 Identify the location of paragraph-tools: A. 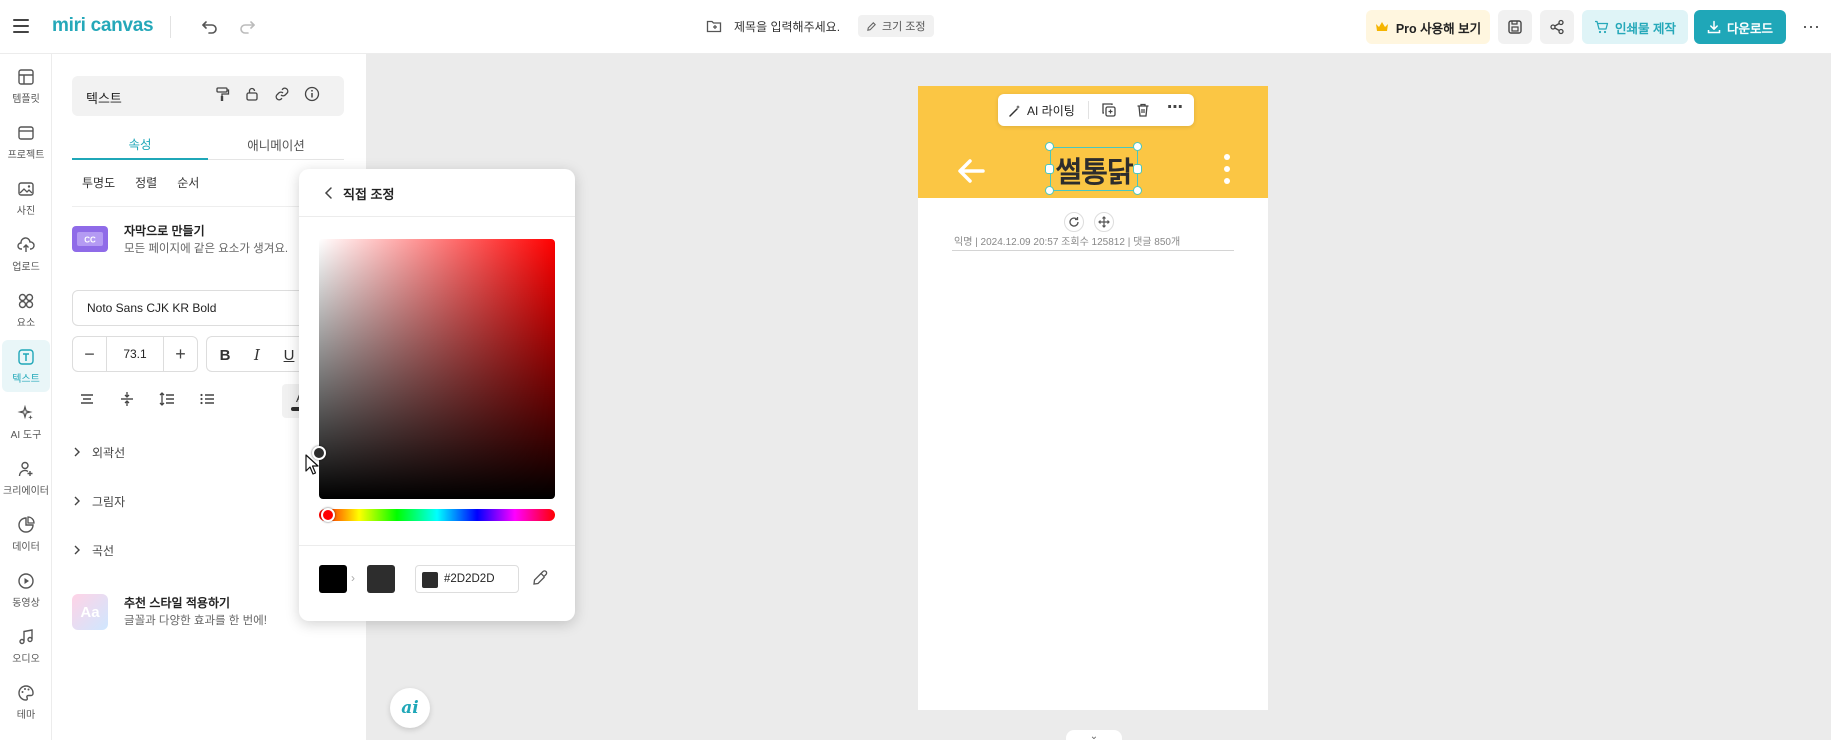
(197, 401).